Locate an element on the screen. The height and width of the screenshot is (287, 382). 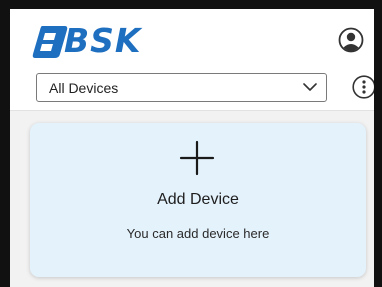
plus-icon is located at coordinates (197, 158).